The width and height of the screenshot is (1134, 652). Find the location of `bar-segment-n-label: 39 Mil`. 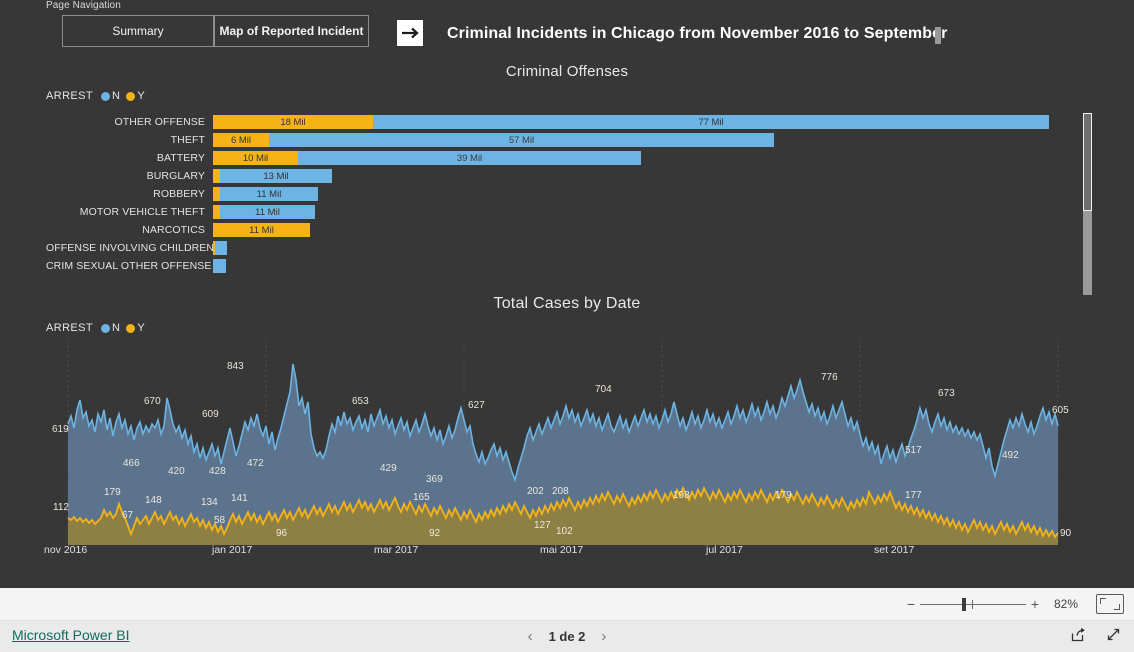

bar-segment-n-label: 39 Mil is located at coordinates (469, 158).